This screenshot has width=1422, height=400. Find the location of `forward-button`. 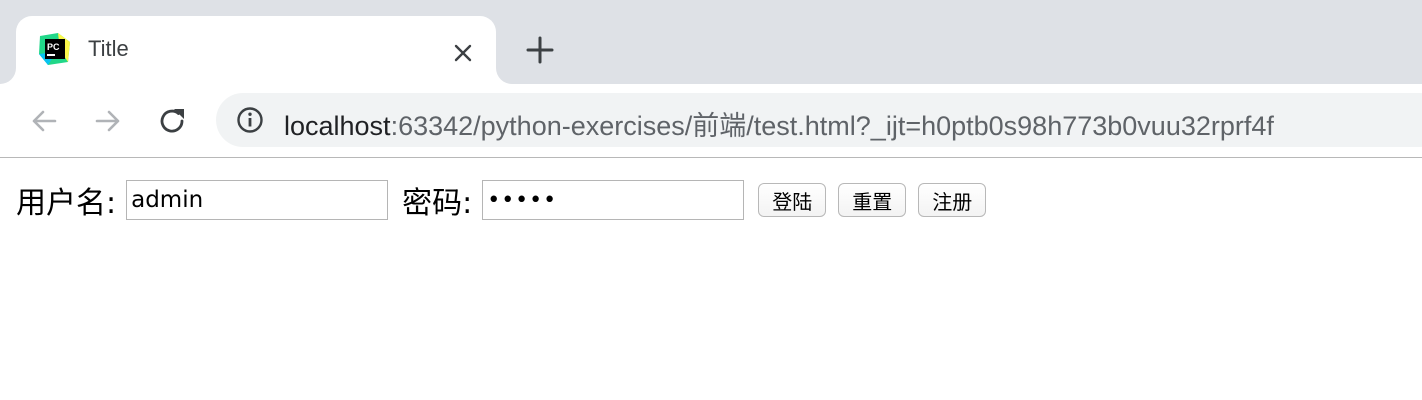

forward-button is located at coordinates (108, 121).